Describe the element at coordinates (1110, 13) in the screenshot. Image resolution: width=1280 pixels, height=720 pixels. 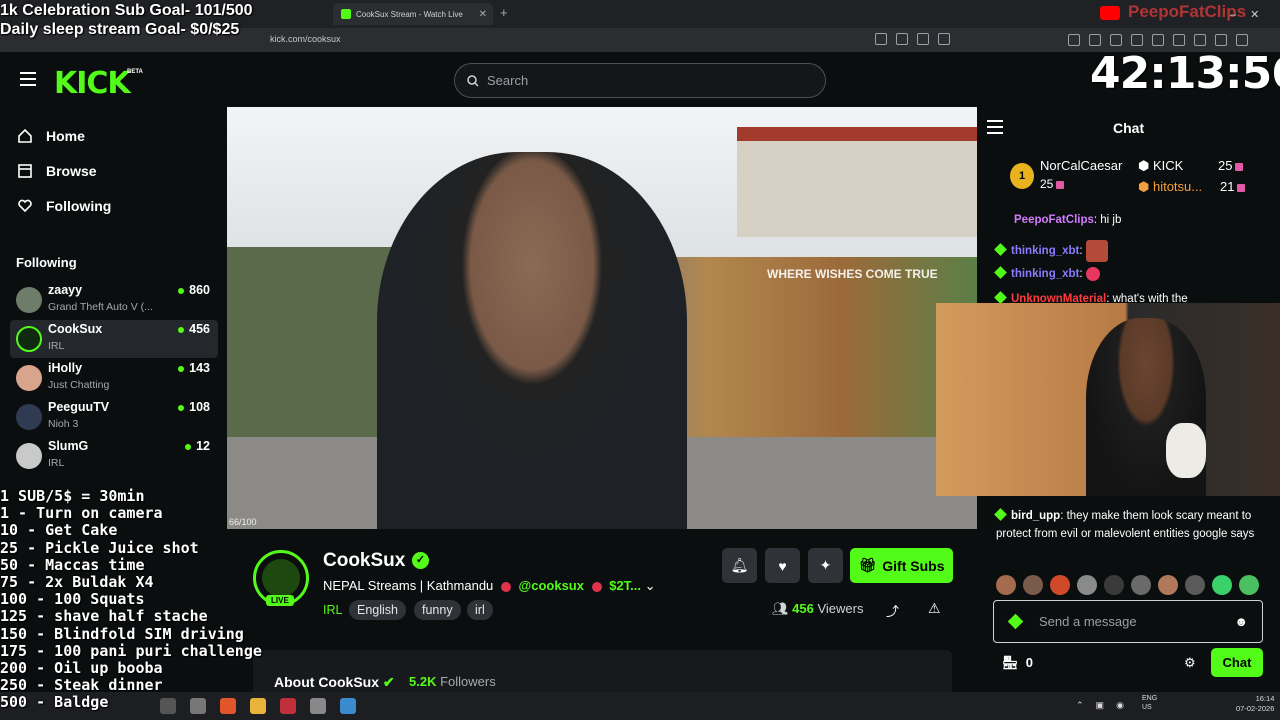
I see `youtube-logo-icon` at that location.